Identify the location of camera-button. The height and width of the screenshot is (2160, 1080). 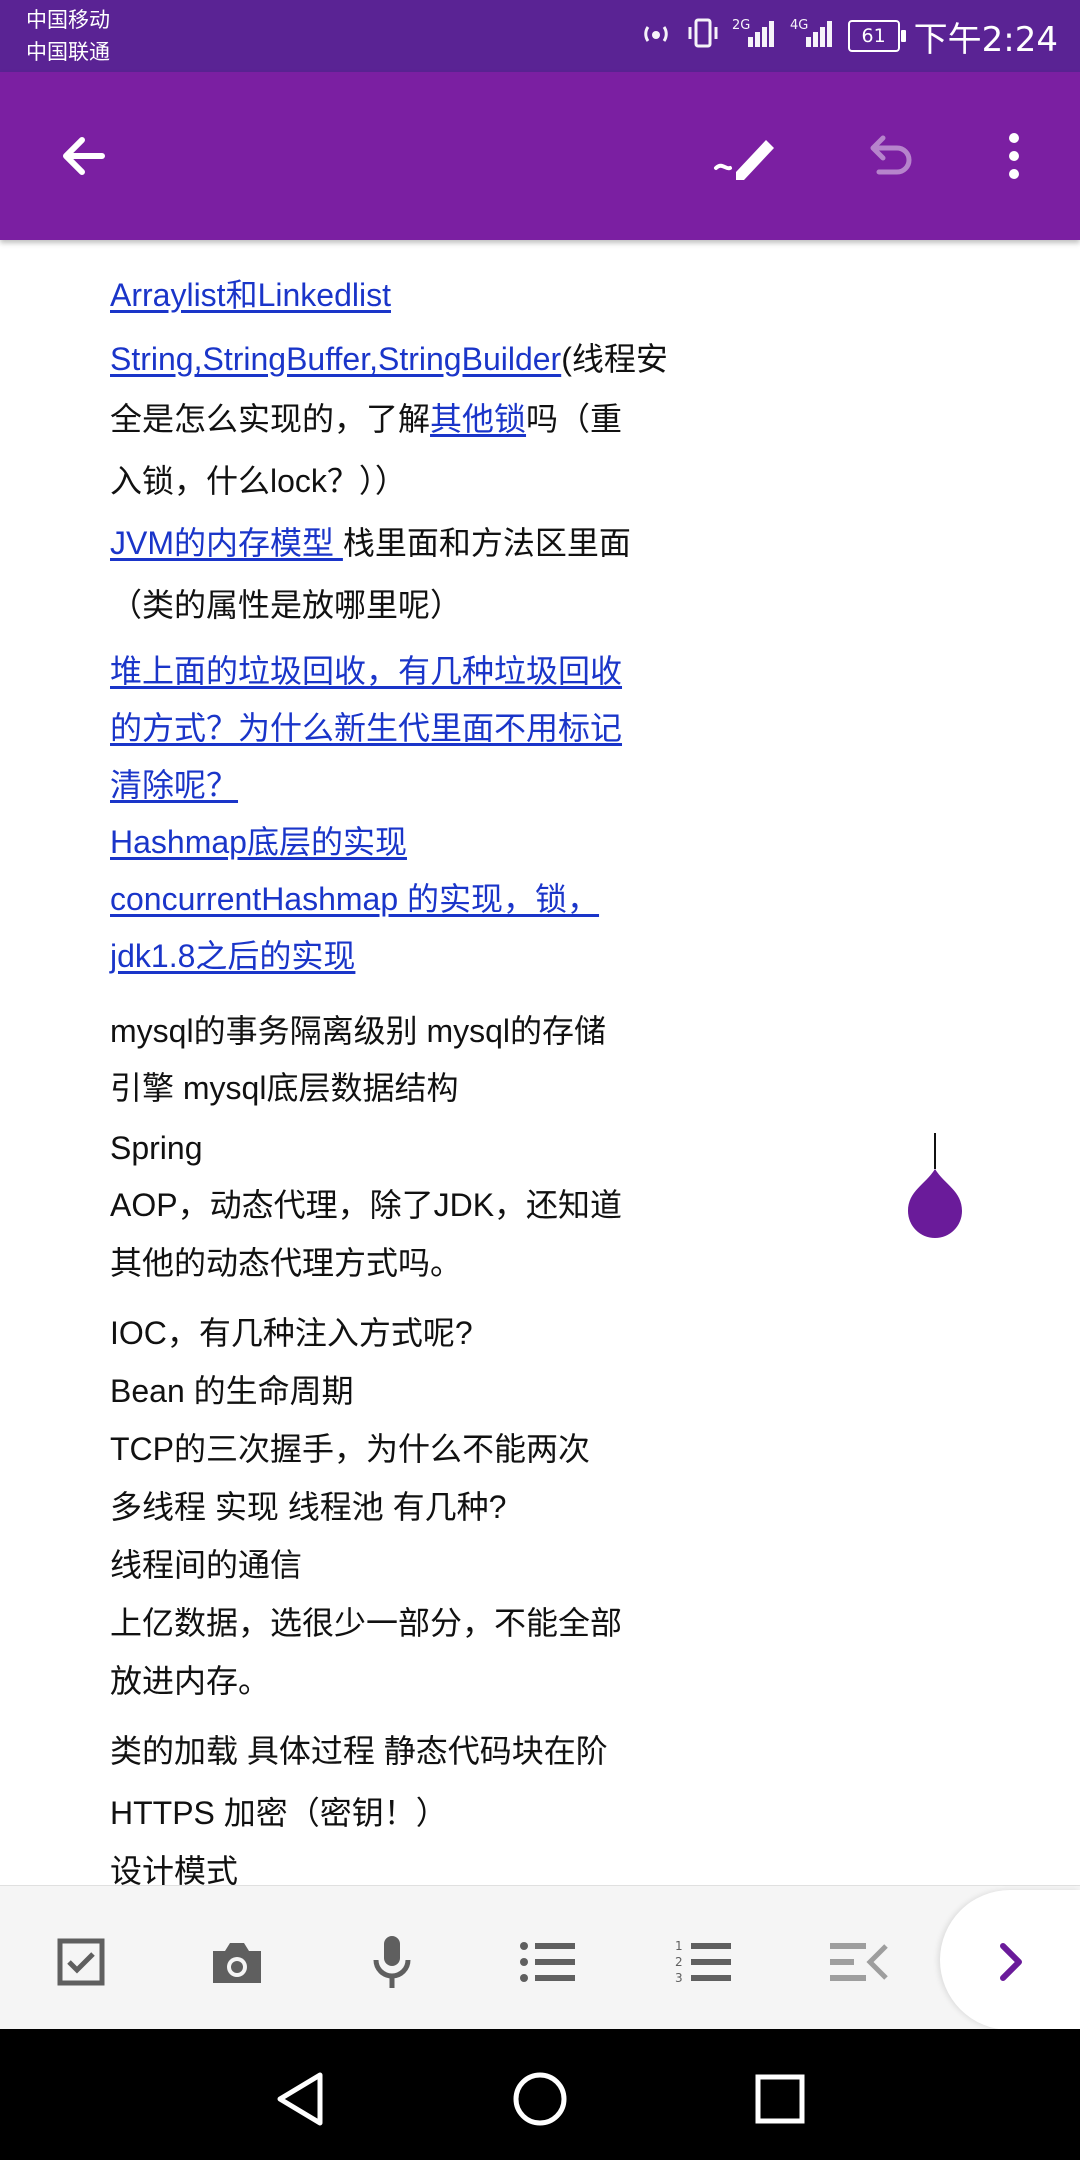
(237, 1962).